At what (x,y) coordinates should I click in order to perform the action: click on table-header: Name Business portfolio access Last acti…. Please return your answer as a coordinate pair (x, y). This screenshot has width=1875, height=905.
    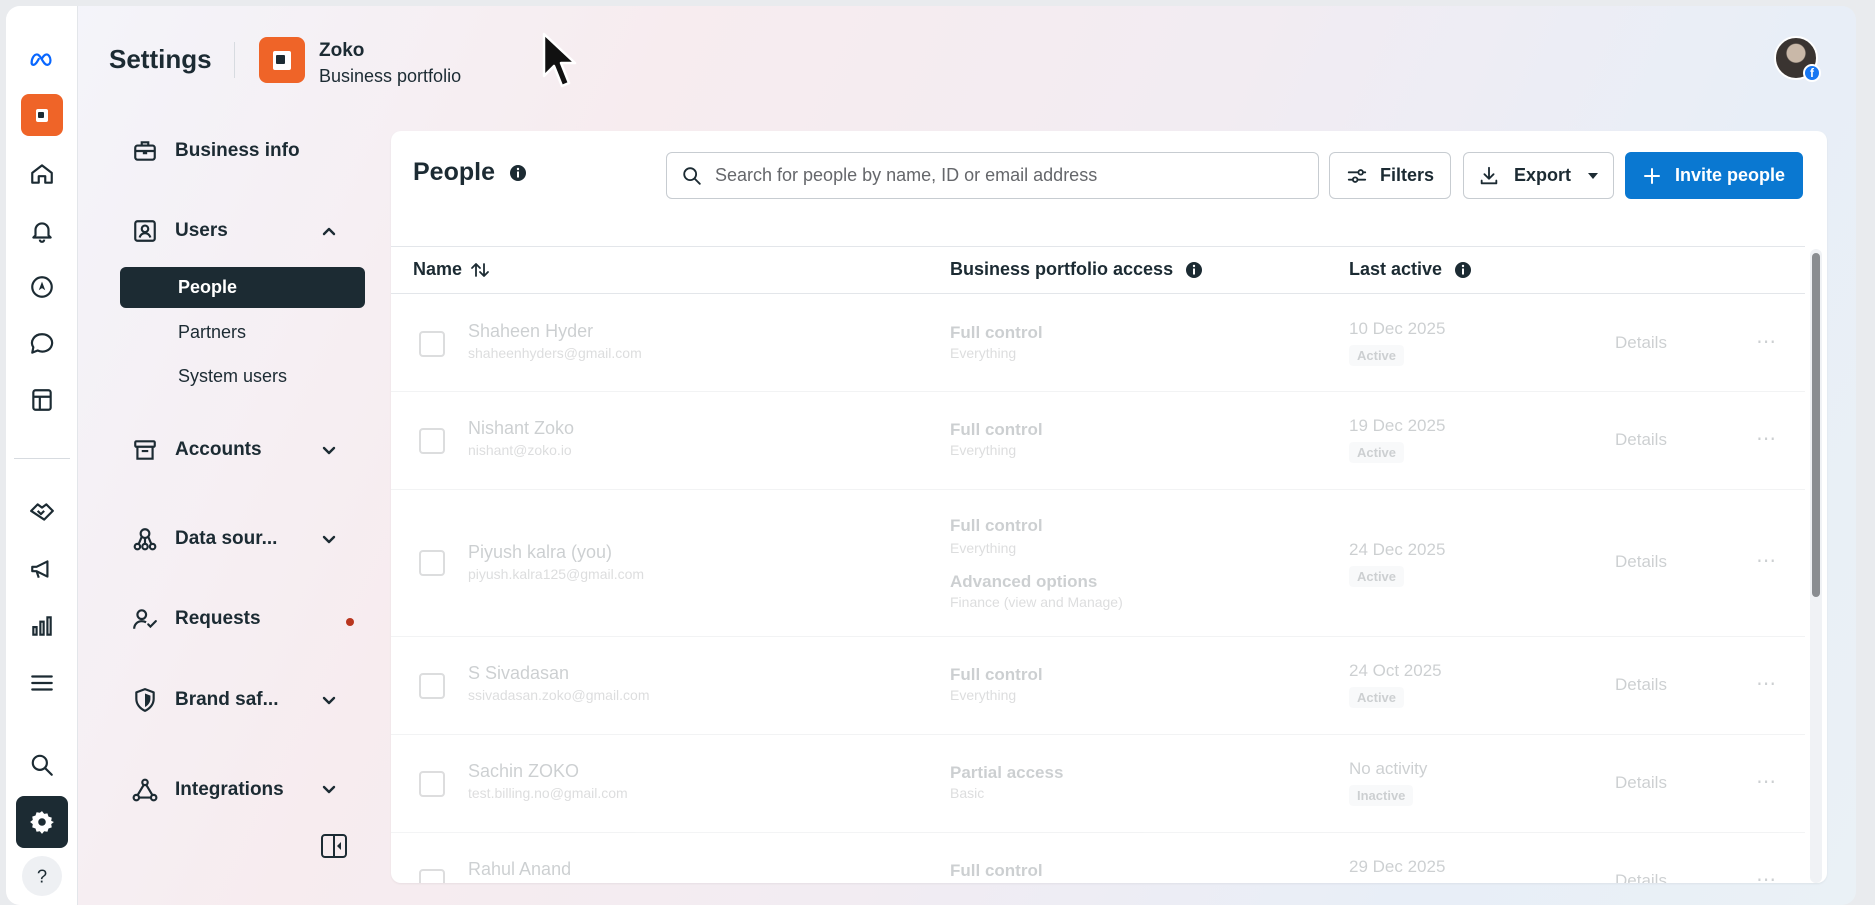
    Looking at the image, I should click on (1098, 270).